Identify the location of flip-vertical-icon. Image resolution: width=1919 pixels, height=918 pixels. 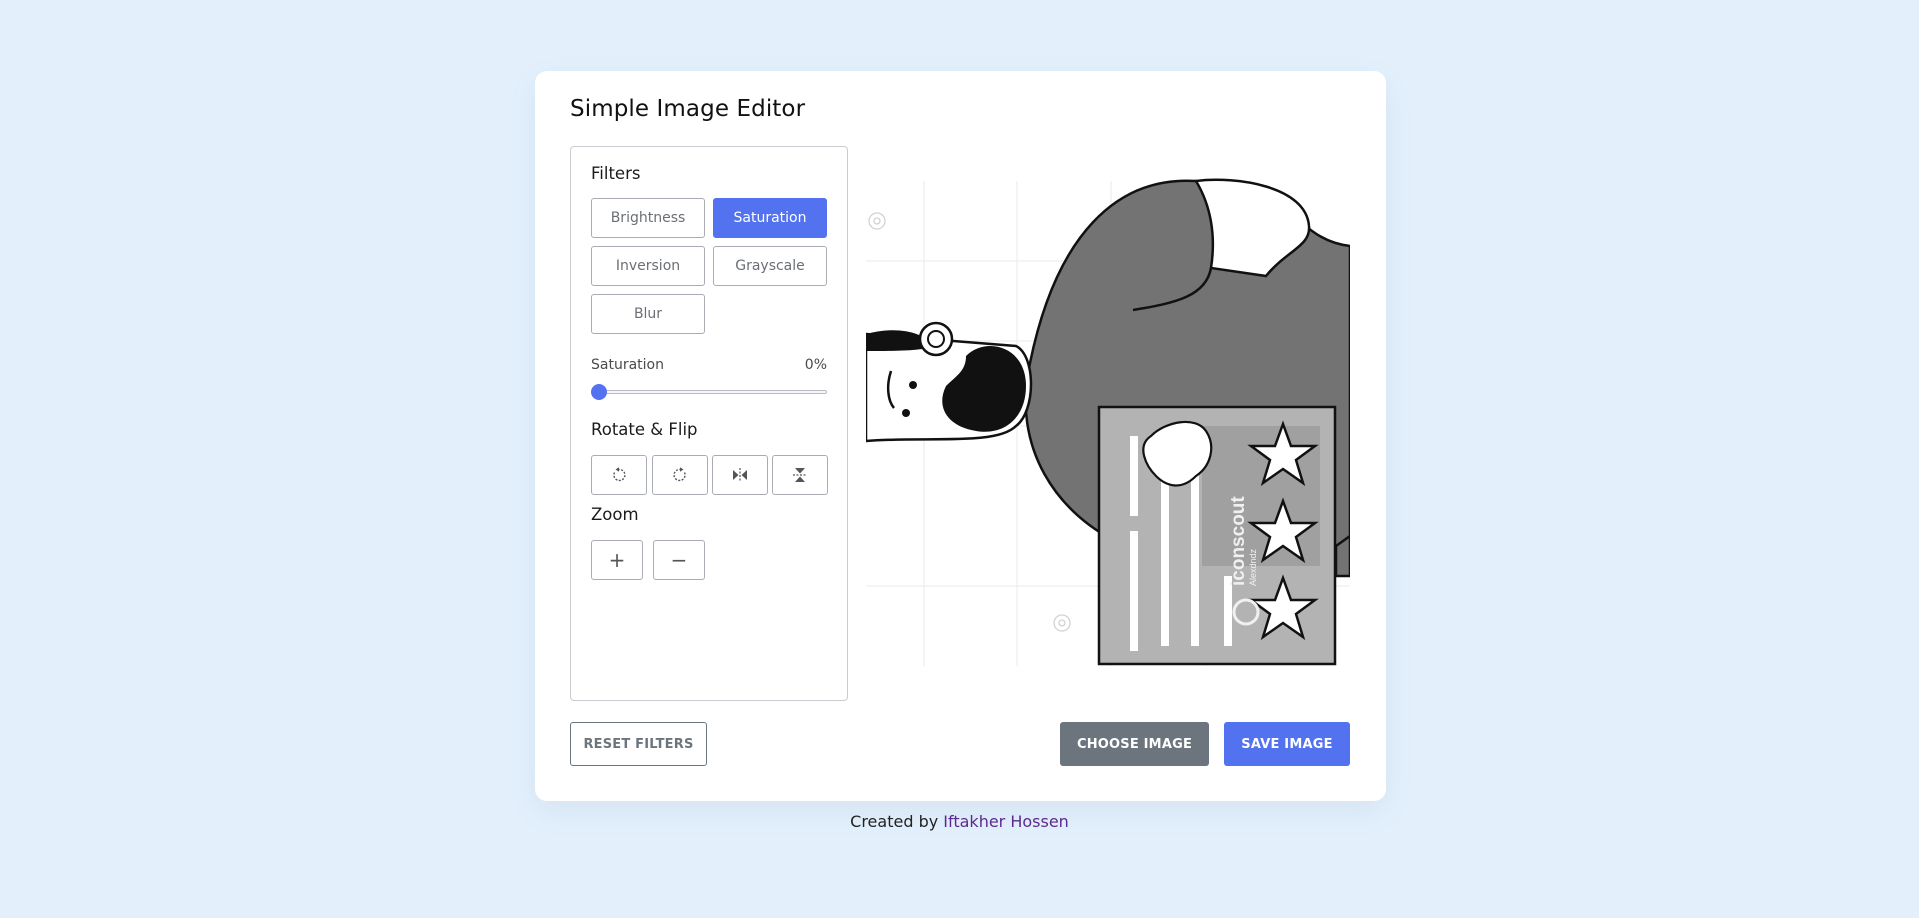
(800, 475).